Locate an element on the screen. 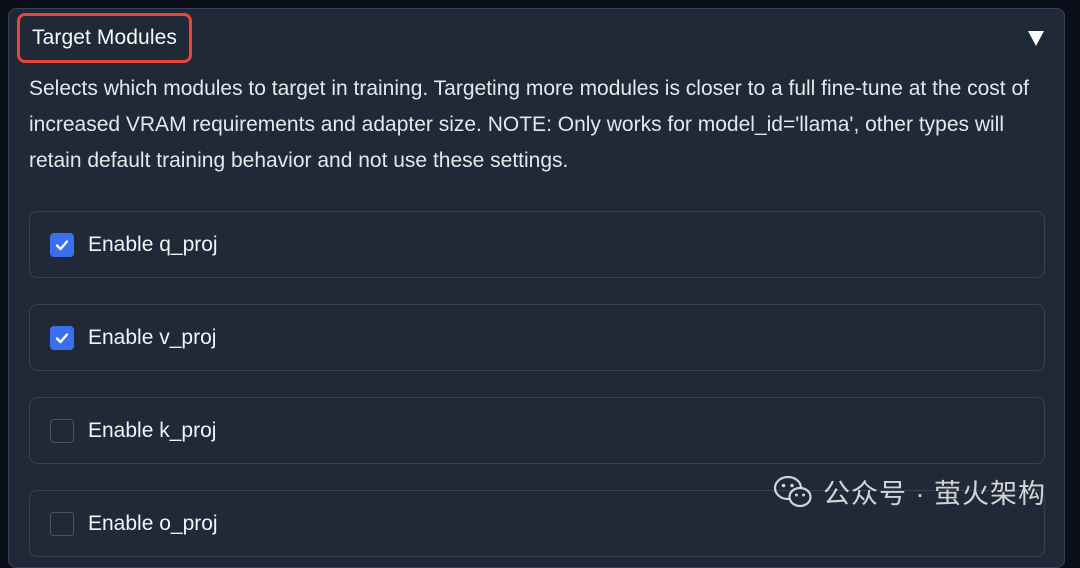 The width and height of the screenshot is (1080, 568). option-v-proj: Enable v_proj is located at coordinates (537, 337).